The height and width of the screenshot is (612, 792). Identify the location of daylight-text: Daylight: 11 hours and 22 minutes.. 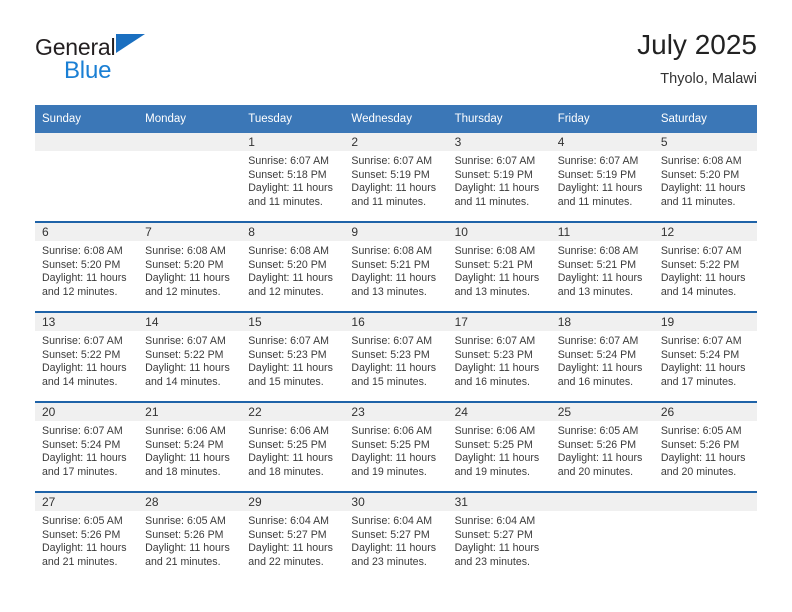
(290, 555).